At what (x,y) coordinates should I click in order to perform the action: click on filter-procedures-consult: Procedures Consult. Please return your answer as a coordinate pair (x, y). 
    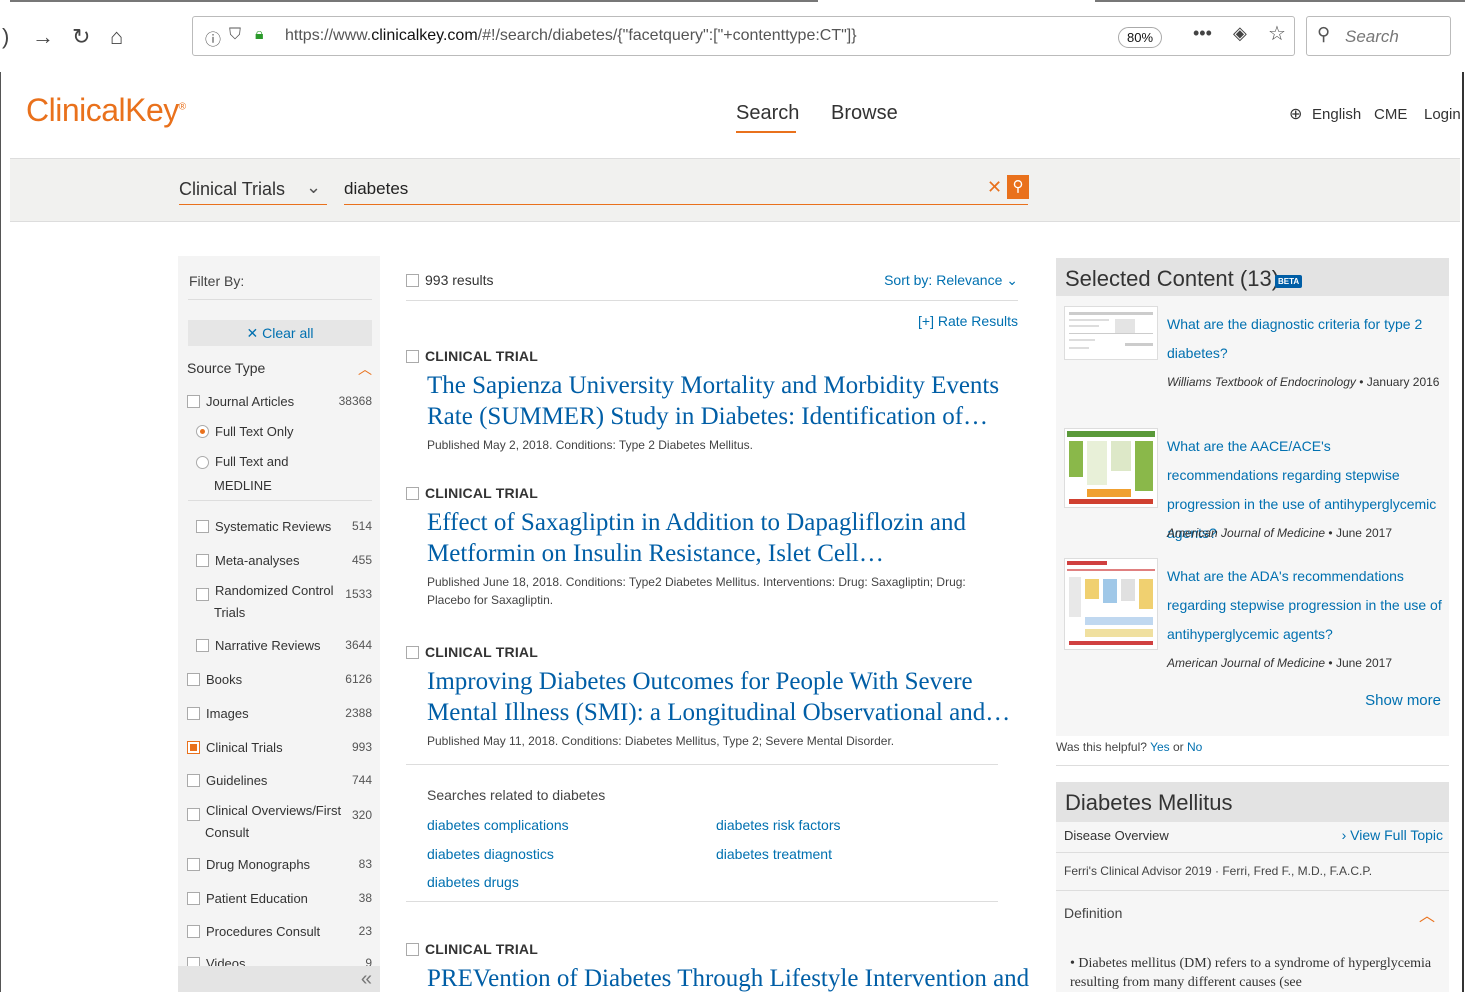
    Looking at the image, I should click on (253, 931).